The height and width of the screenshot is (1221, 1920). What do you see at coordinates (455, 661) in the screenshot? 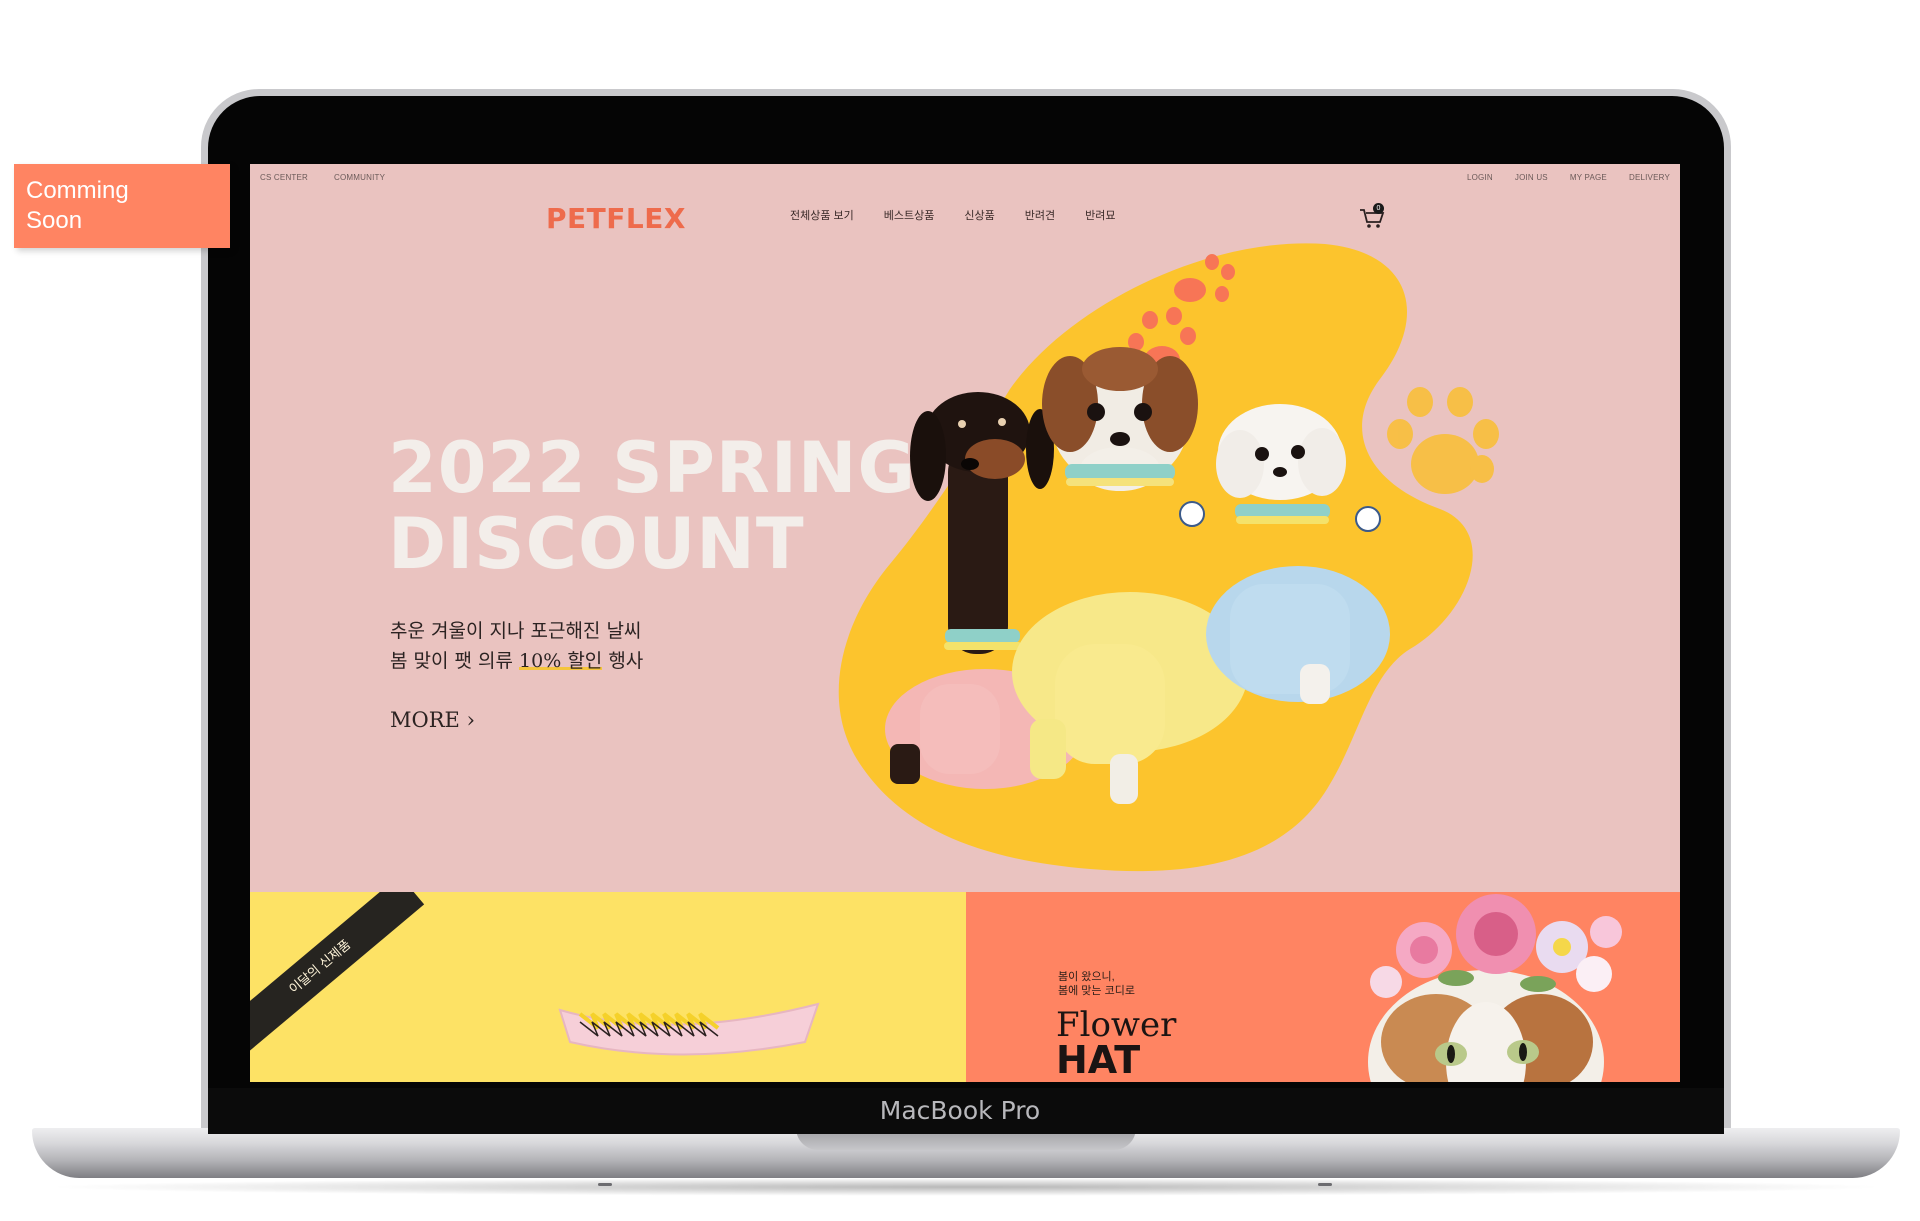
I see `hero-subtitle-text: 봄 맞이 팻 의류` at bounding box center [455, 661].